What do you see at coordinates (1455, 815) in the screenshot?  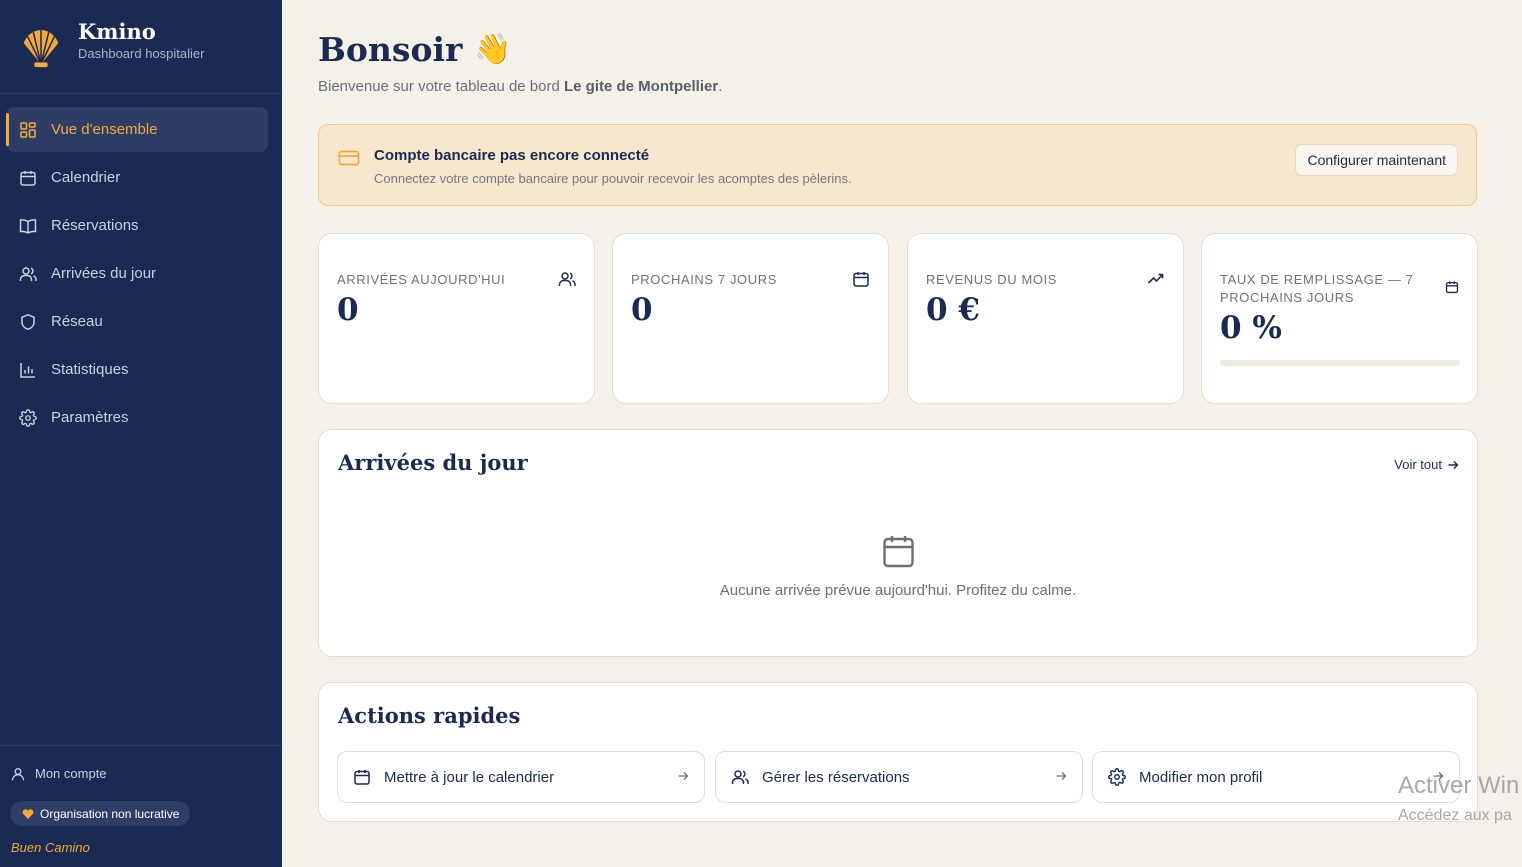 I see `os-activation-watermark-sub: Accédez aux pa` at bounding box center [1455, 815].